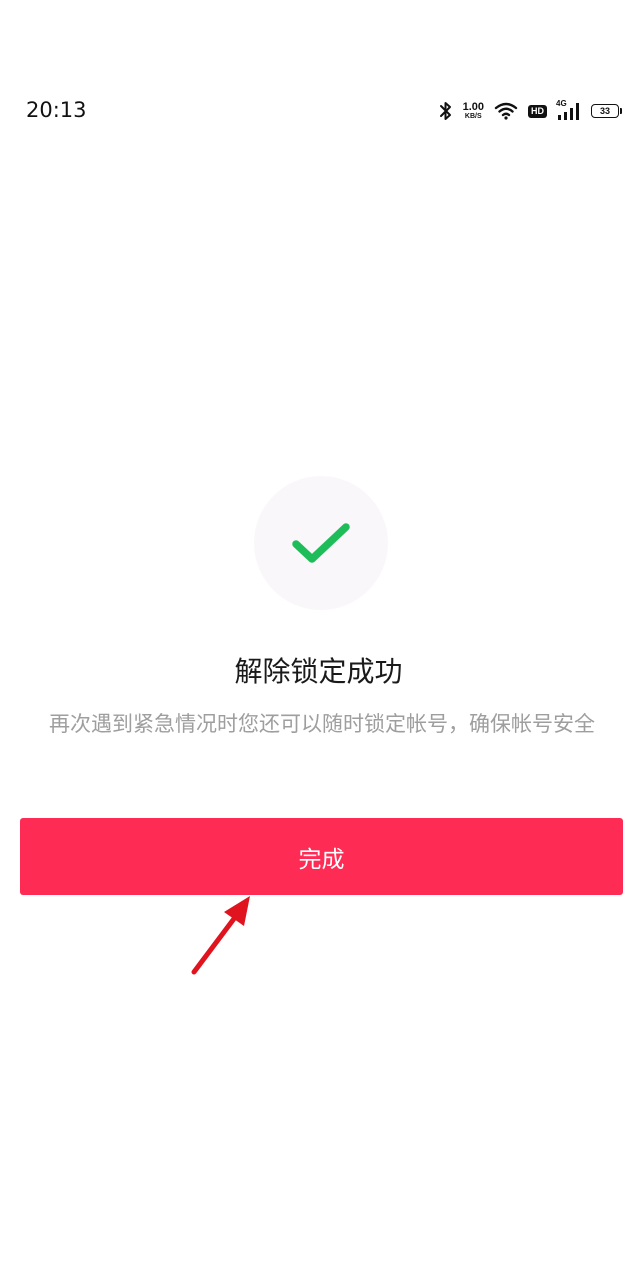  What do you see at coordinates (56, 110) in the screenshot?
I see `status-time: 20:13` at bounding box center [56, 110].